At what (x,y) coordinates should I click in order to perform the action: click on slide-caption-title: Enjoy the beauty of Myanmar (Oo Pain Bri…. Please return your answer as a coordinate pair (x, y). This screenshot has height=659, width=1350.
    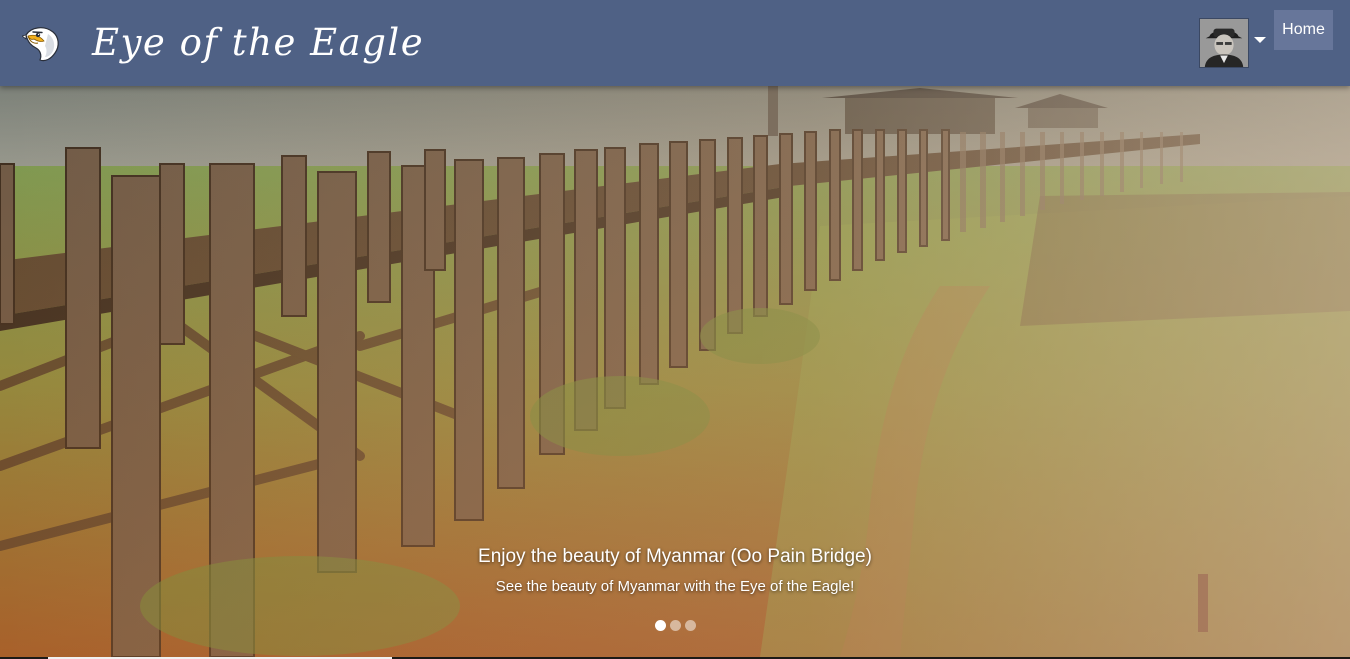
    Looking at the image, I should click on (675, 556).